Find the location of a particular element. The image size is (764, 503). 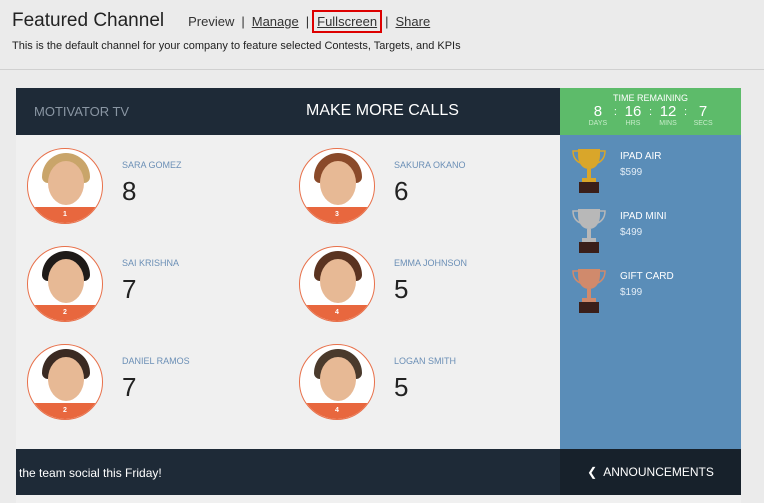

leaderboard-entry: 3 SAKURA OKANO 6 is located at coordinates (429, 188).